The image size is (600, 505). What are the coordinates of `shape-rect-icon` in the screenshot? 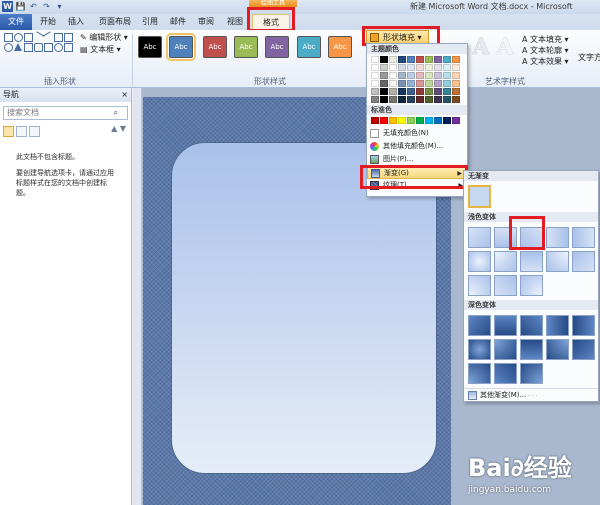 It's located at (28, 37).